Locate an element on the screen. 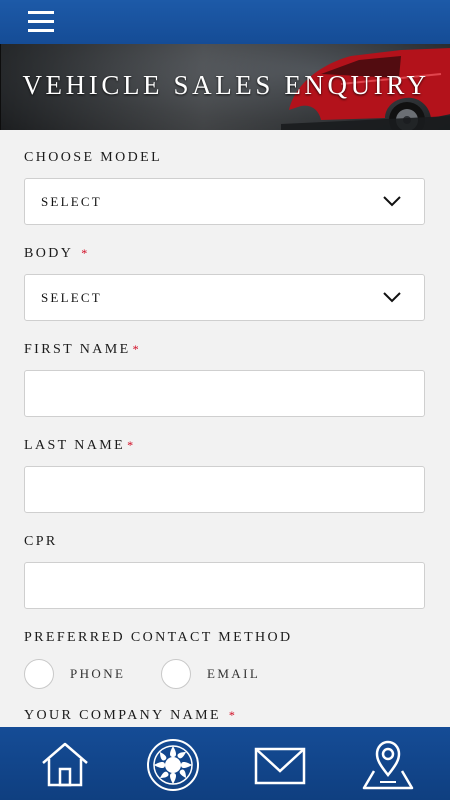  cpr-label-text: CPR is located at coordinates (41, 541).